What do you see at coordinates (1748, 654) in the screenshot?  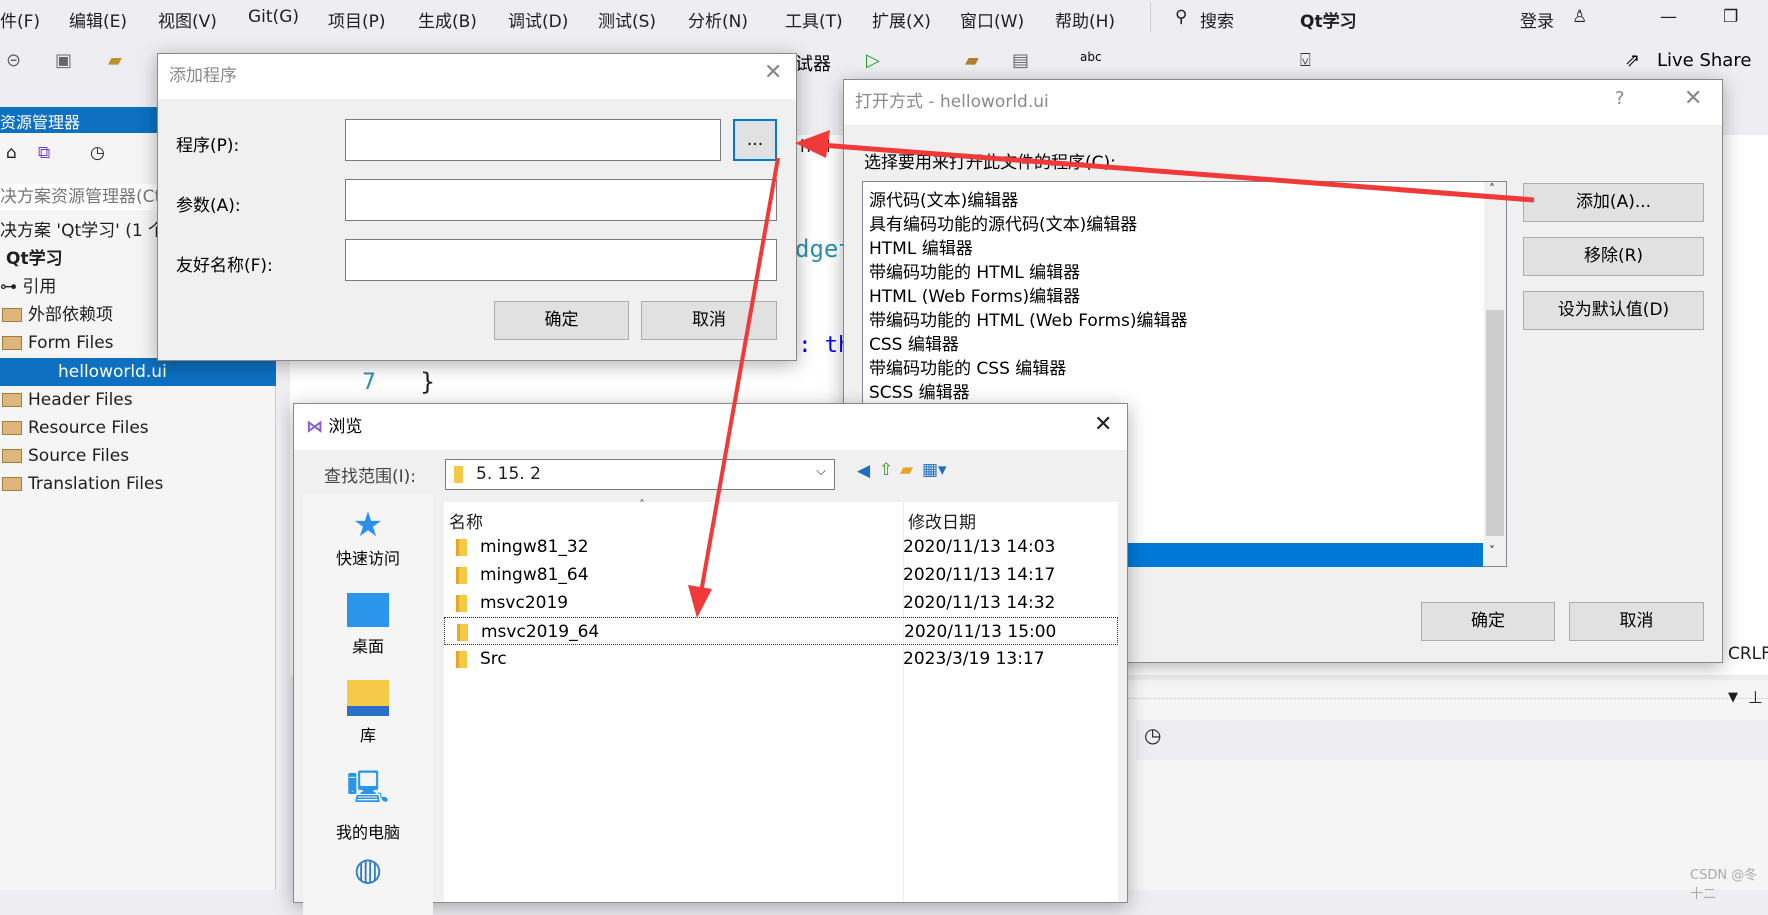 I see `line-ending-indicator: CRLF` at bounding box center [1748, 654].